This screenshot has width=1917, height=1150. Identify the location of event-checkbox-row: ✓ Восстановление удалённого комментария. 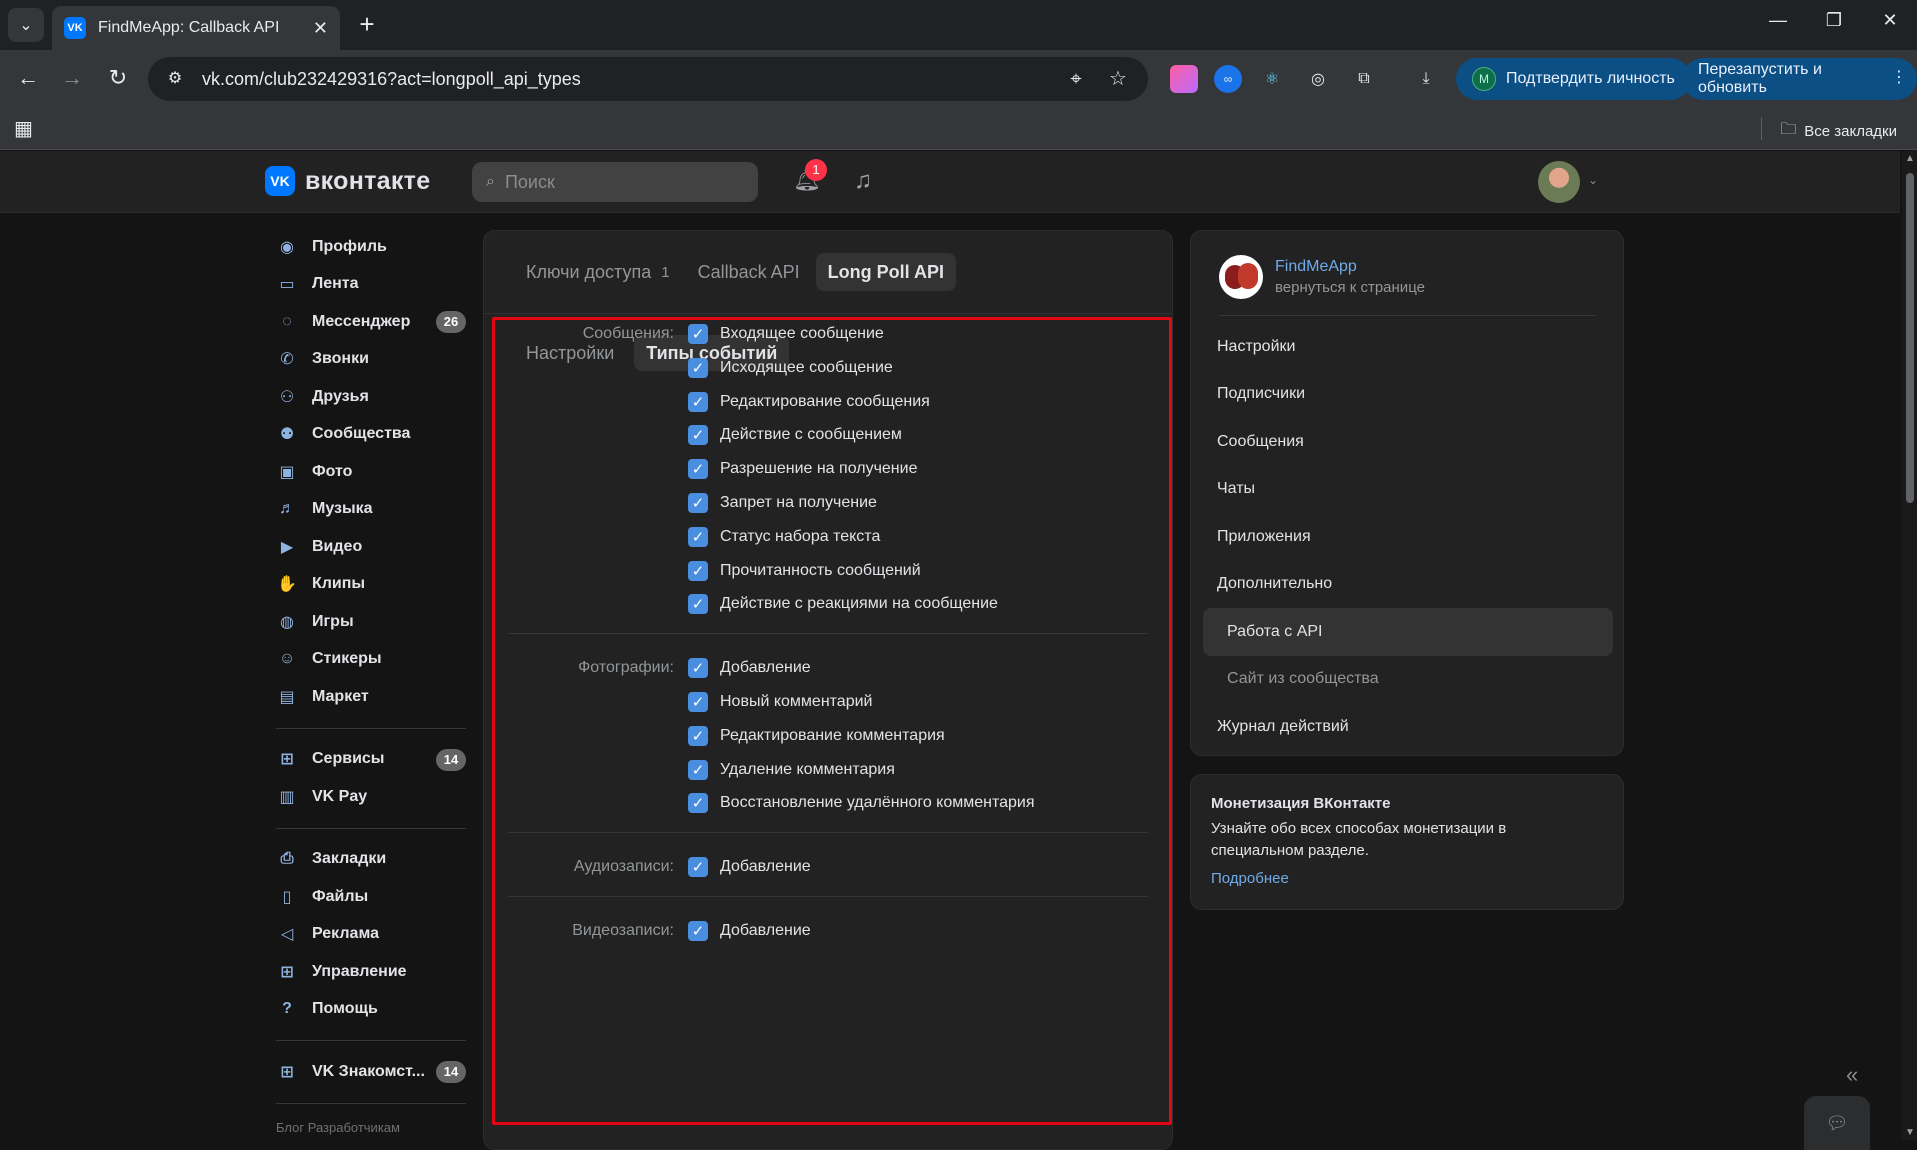
(861, 803).